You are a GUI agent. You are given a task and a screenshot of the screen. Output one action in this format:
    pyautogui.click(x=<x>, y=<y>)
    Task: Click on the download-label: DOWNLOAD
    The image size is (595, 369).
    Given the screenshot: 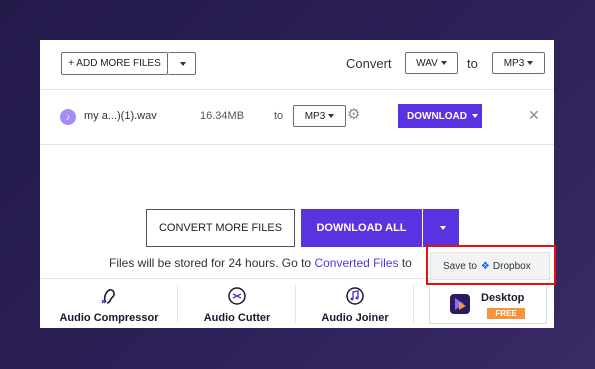 What is the action you would take?
    pyautogui.click(x=437, y=116)
    